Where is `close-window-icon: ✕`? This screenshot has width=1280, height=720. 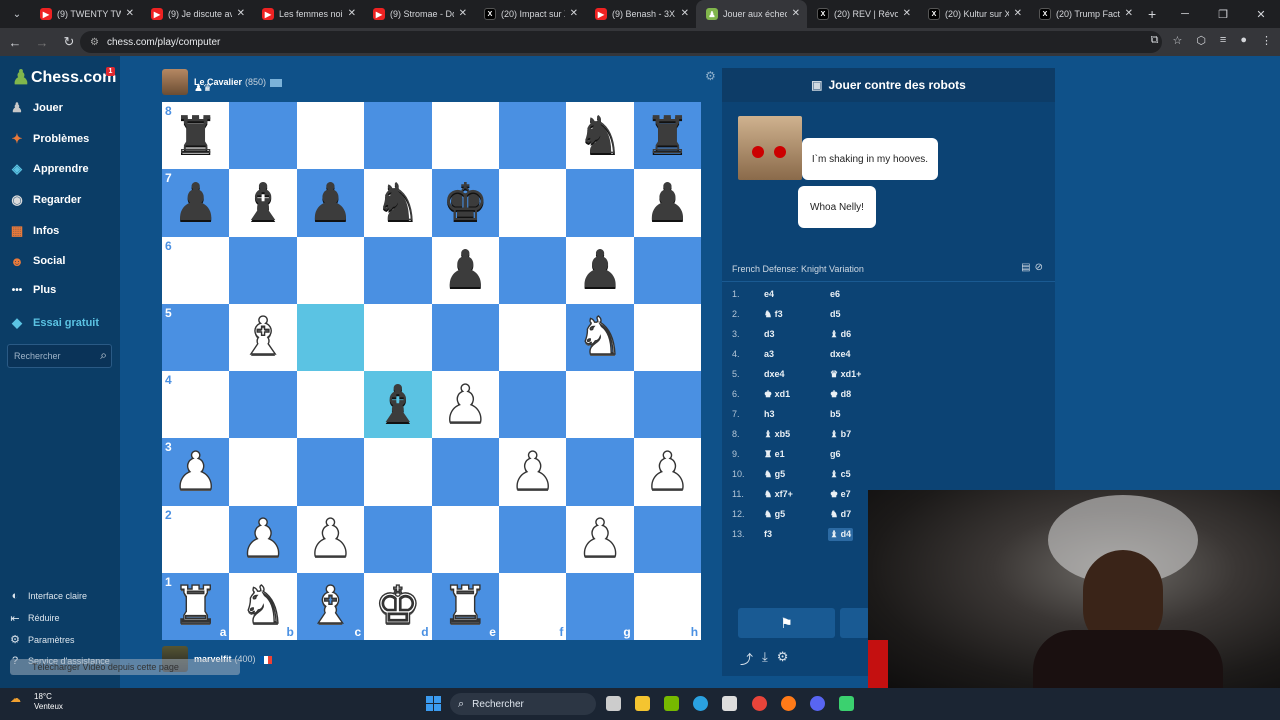
close-window-icon: ✕ is located at coordinates (1261, 14).